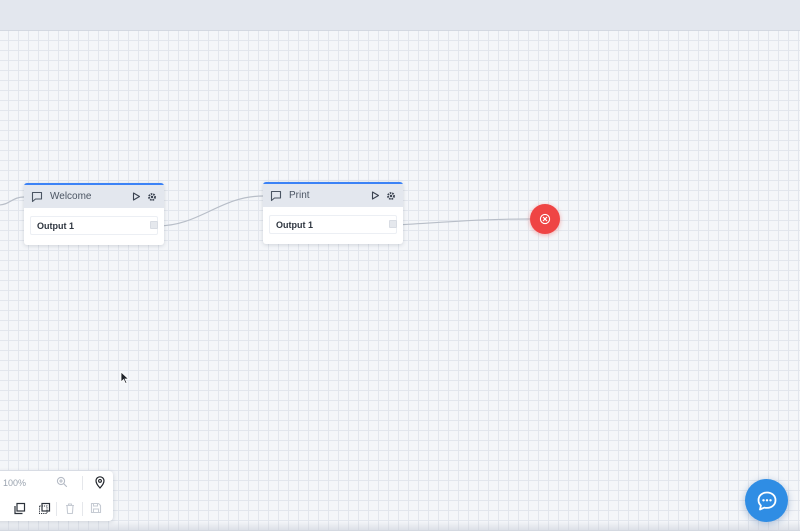 The image size is (800, 531). Describe the element at coordinates (94, 196) in the screenshot. I see `node-header: Welcome` at that location.